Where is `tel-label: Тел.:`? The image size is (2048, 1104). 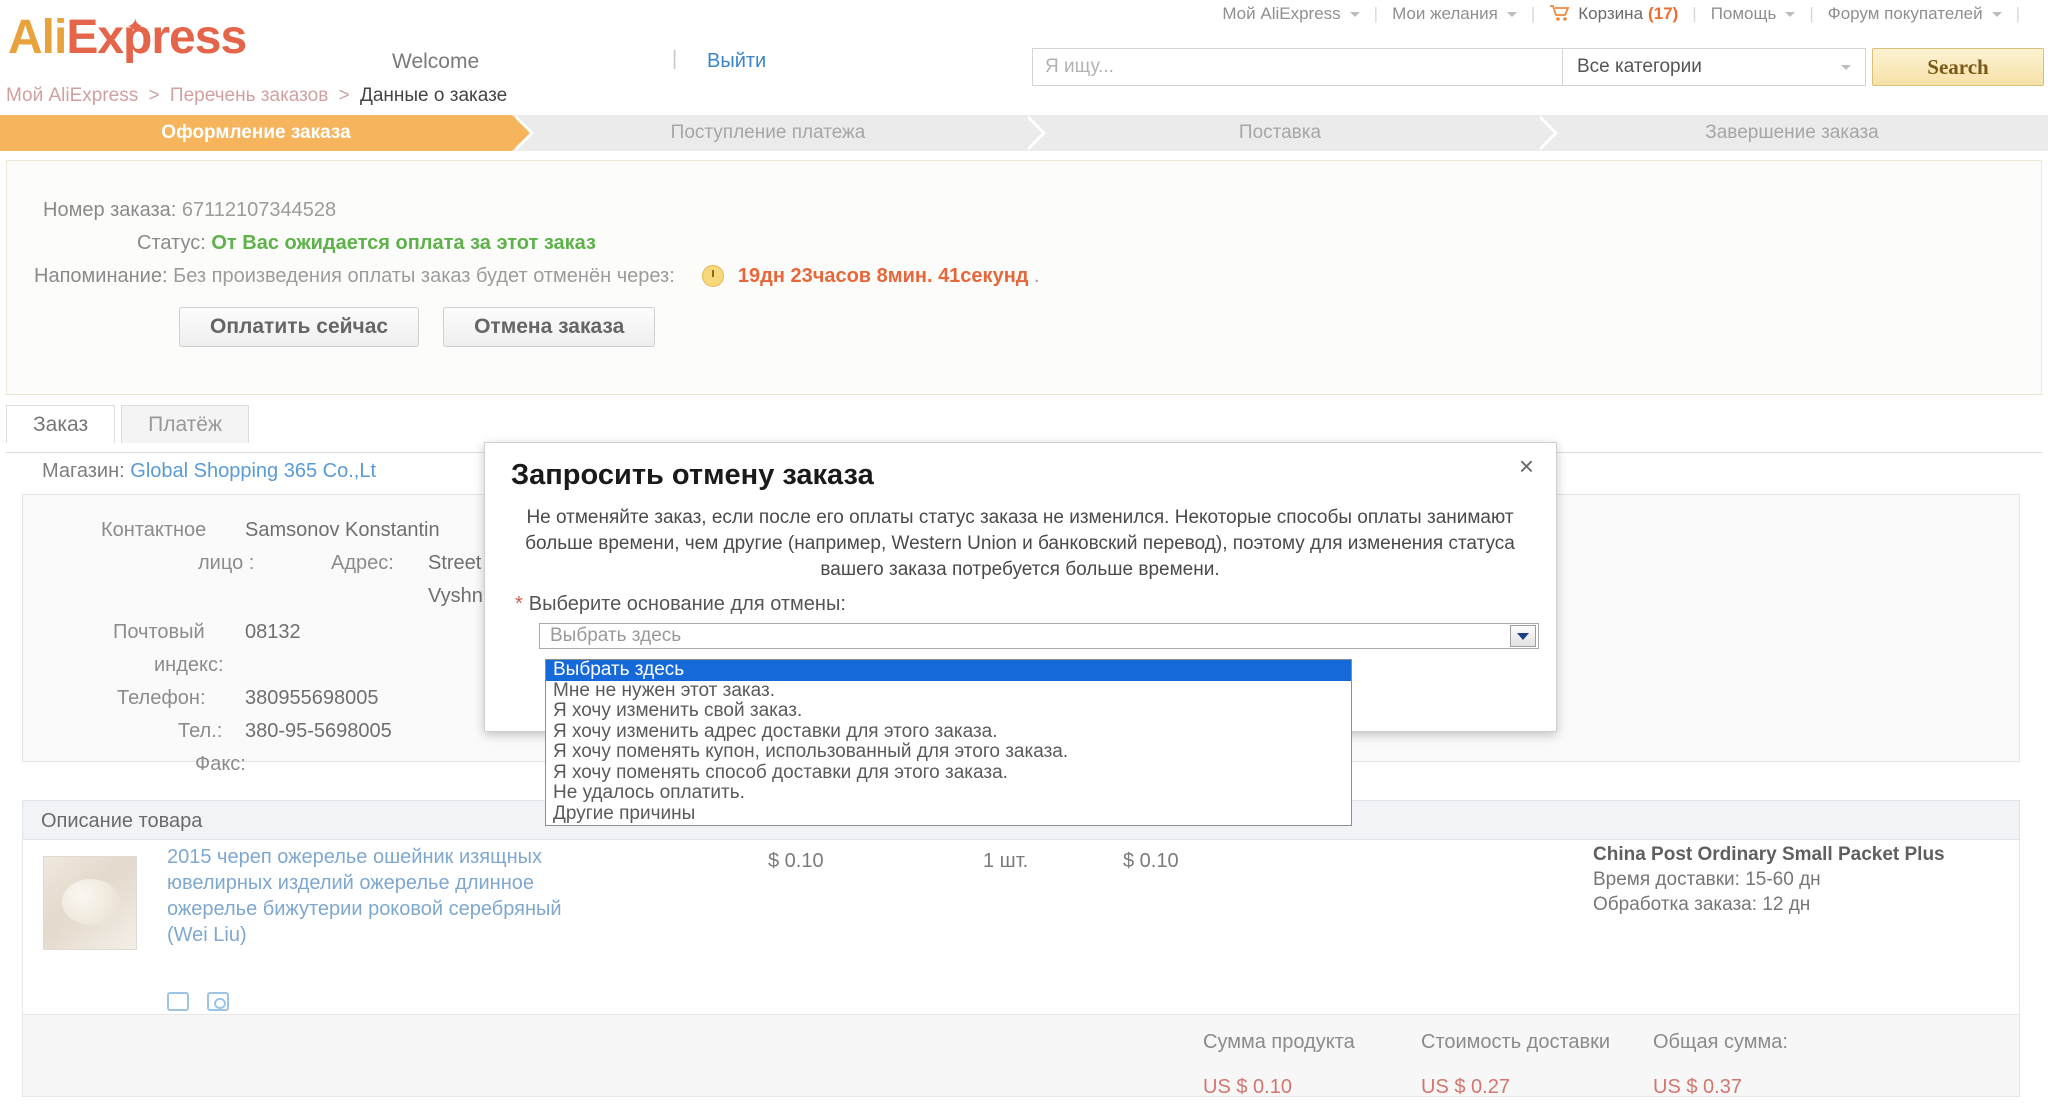
tel-label: Тел.: is located at coordinates (200, 731).